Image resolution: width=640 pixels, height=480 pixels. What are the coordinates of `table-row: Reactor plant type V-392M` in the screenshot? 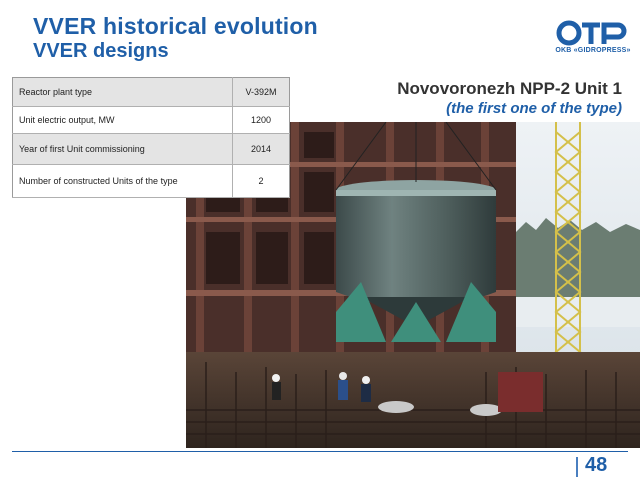 It's located at (151, 92).